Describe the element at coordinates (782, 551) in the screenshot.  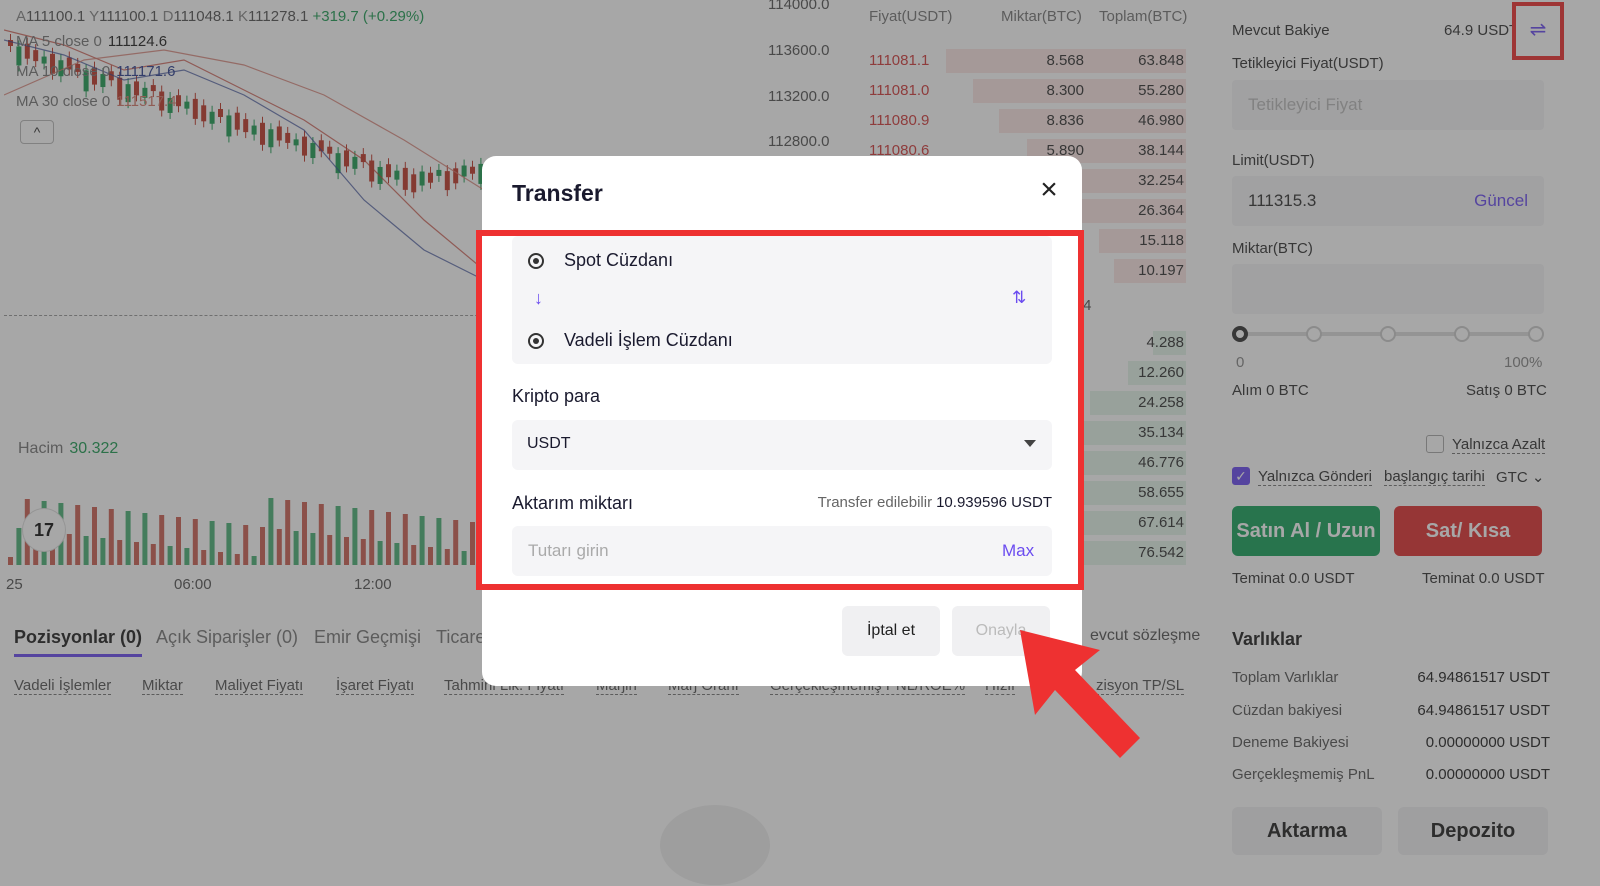
I see `amount-input` at that location.